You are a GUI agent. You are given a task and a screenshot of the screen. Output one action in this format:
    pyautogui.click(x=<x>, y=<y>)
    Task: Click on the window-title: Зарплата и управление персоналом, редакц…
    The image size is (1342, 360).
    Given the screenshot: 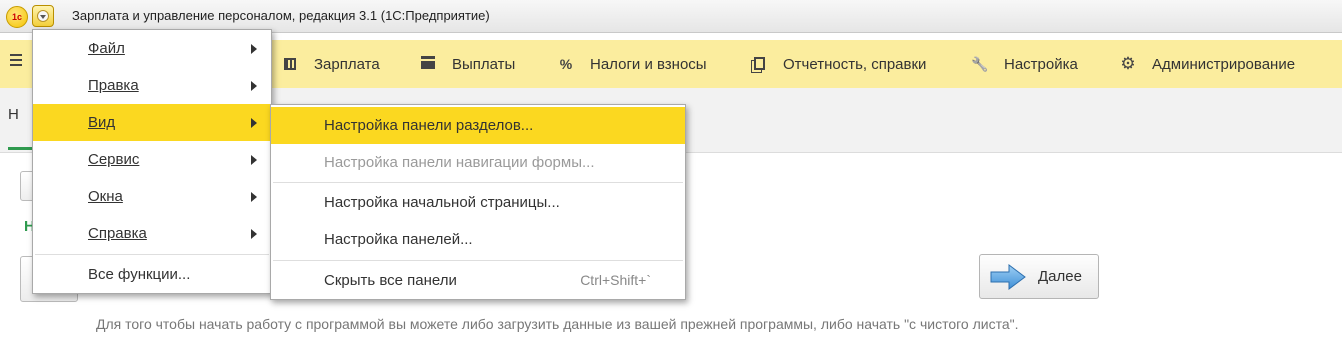 What is the action you would take?
    pyautogui.click(x=281, y=15)
    